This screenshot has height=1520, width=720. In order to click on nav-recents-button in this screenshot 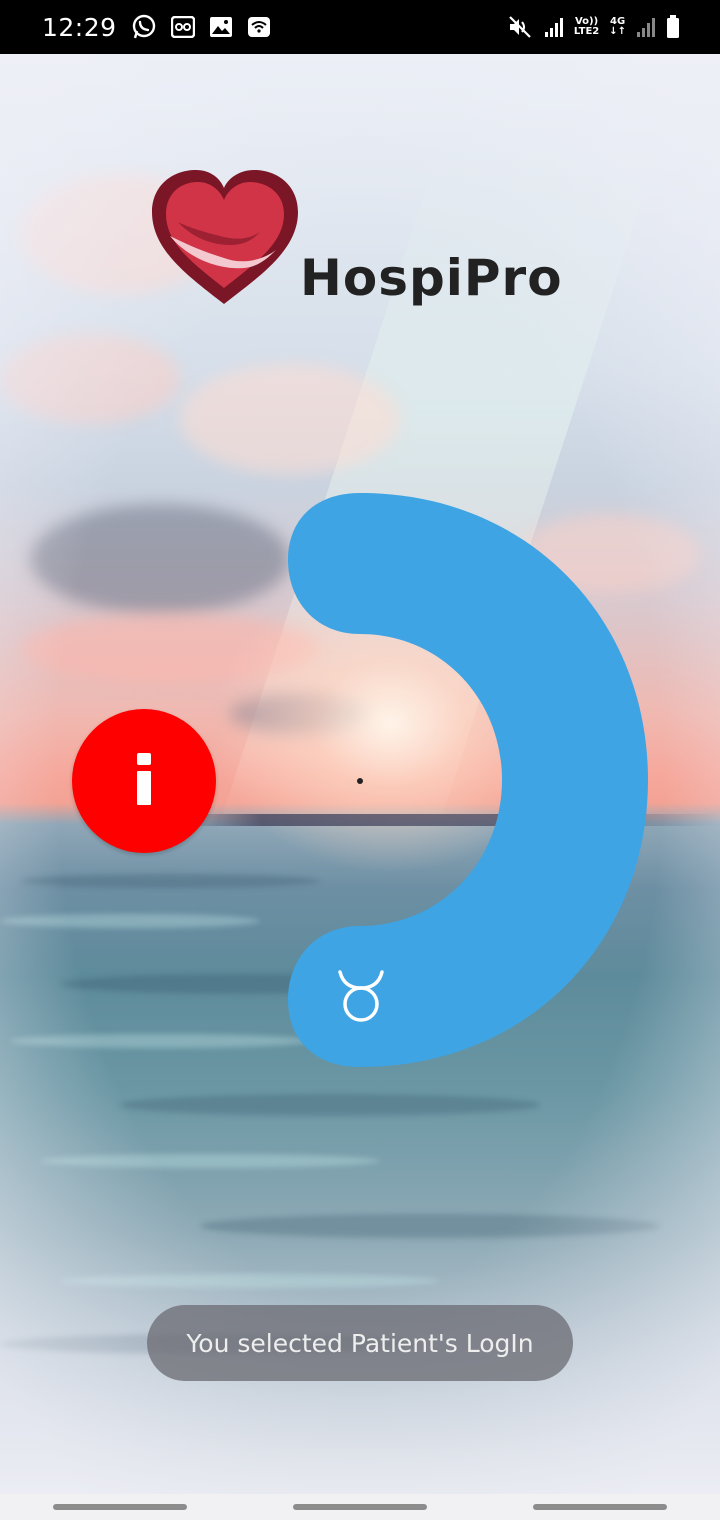, I will do `click(120, 1507)`.